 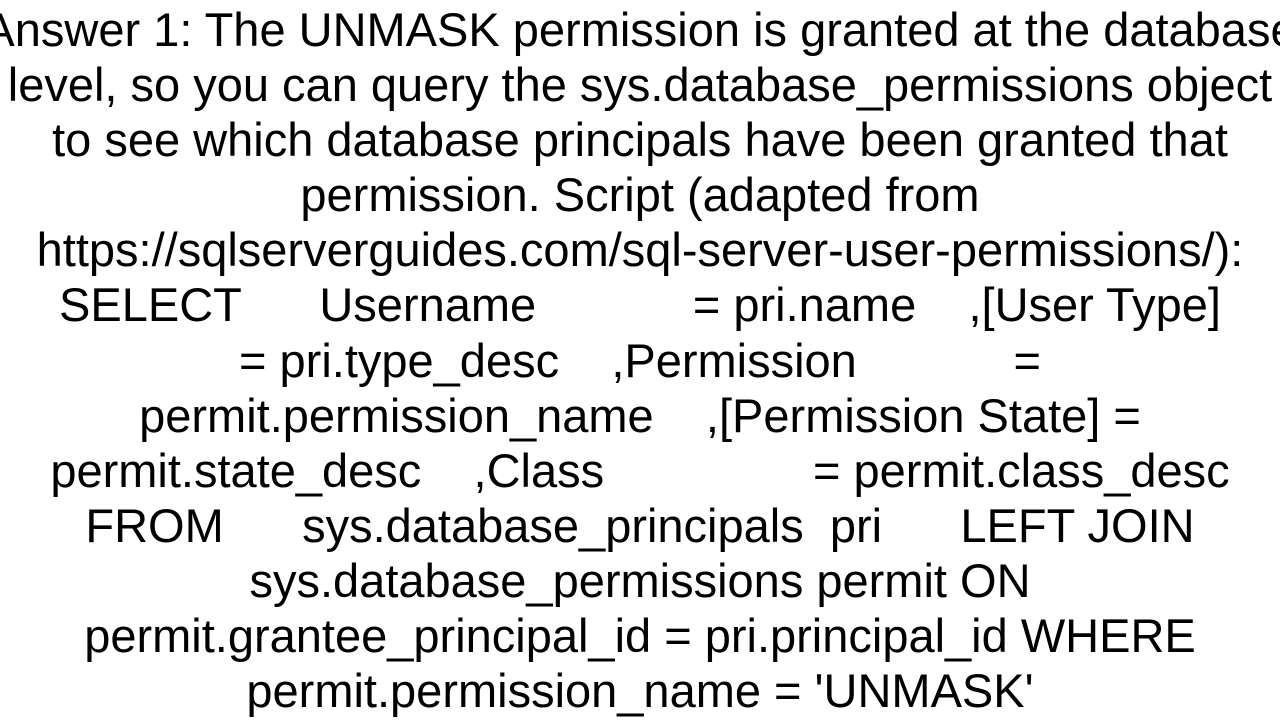 I want to click on sql-line: SELECT Username = pri.name ,[User Type], so click(x=640, y=304).